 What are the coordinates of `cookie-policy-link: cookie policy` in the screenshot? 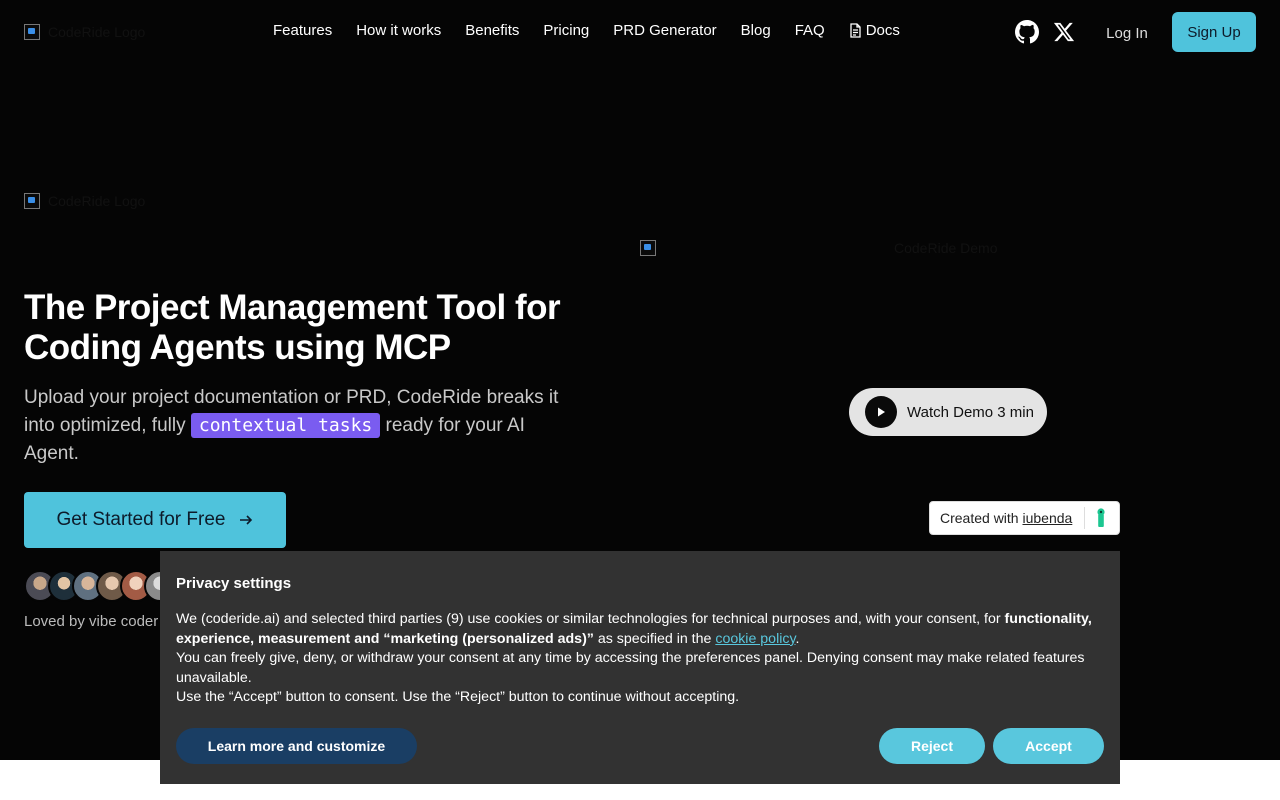 It's located at (755, 639).